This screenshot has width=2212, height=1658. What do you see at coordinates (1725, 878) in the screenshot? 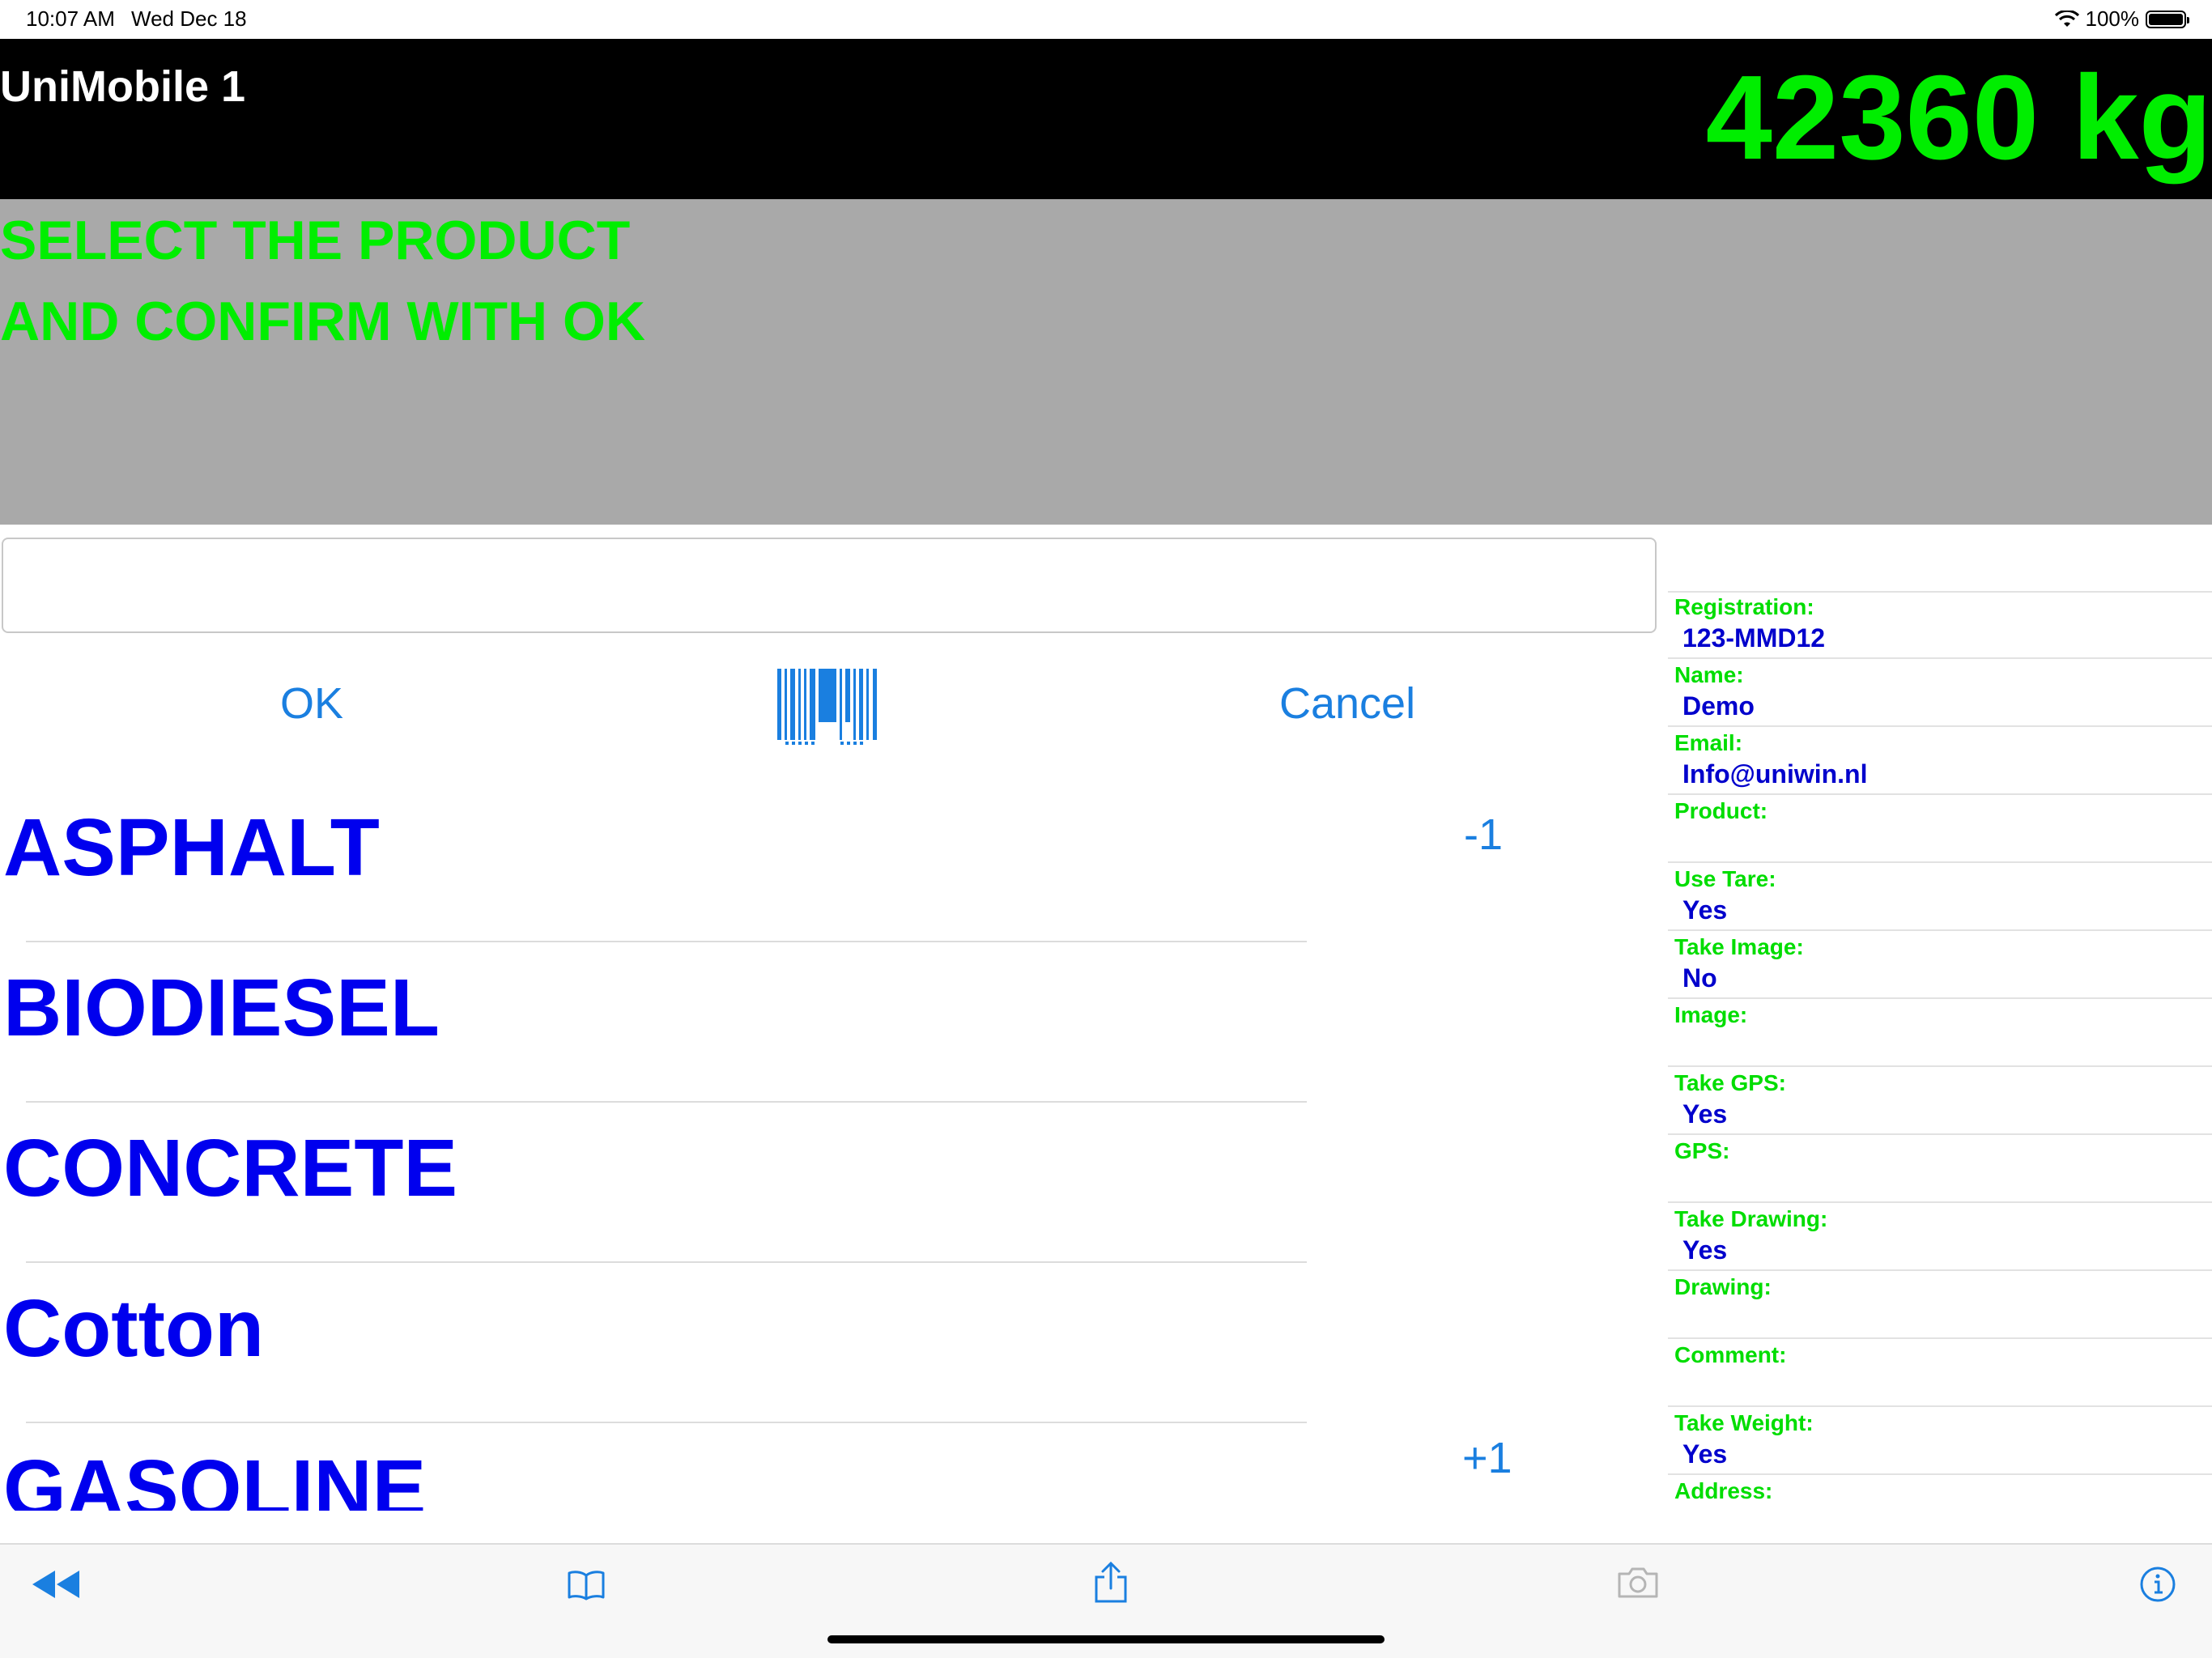
I see `detail-label: Use Tare:` at bounding box center [1725, 878].